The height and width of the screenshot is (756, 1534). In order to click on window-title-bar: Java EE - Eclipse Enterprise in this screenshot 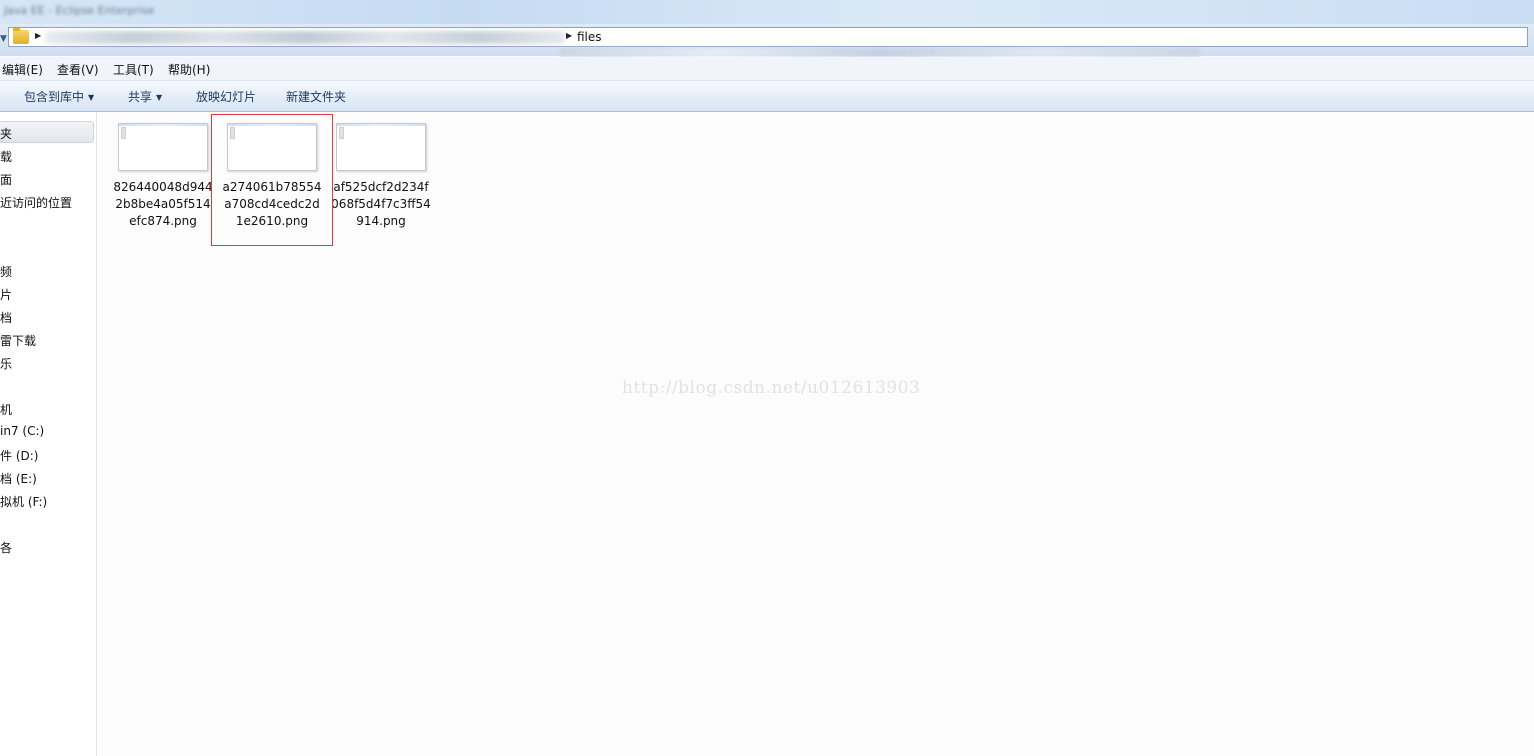, I will do `click(767, 12)`.